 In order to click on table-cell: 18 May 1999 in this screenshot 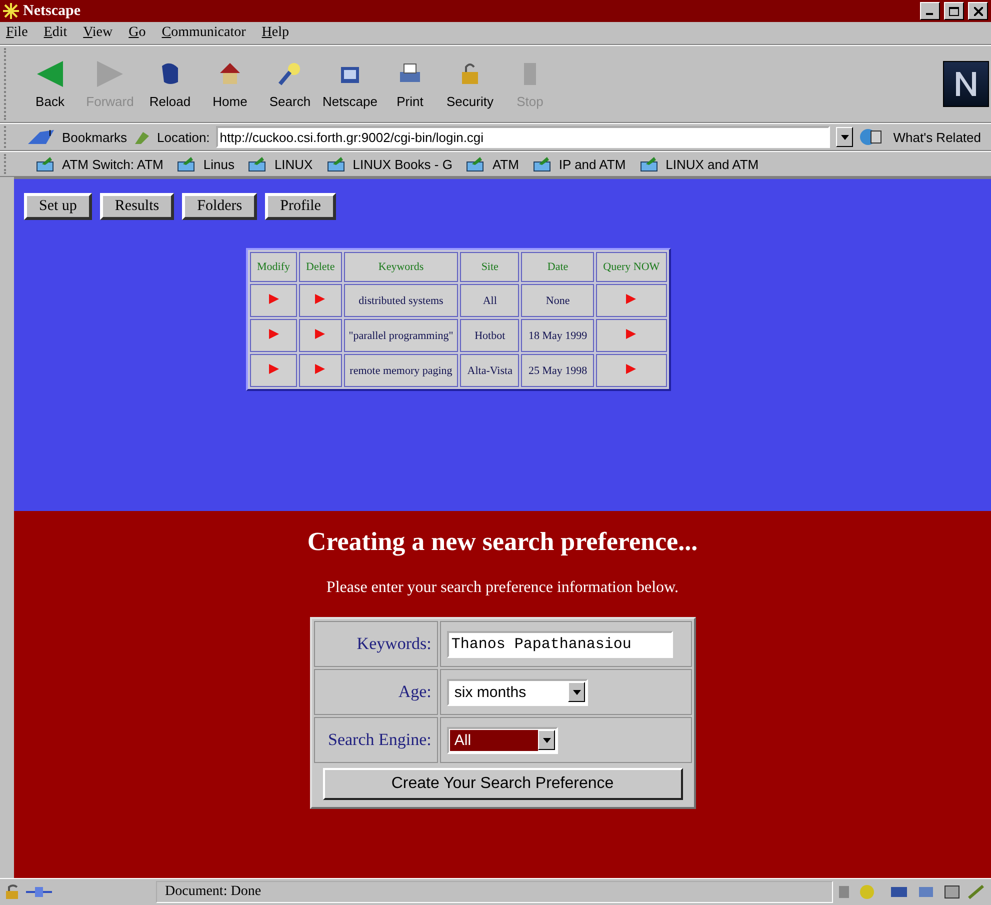, I will do `click(557, 335)`.